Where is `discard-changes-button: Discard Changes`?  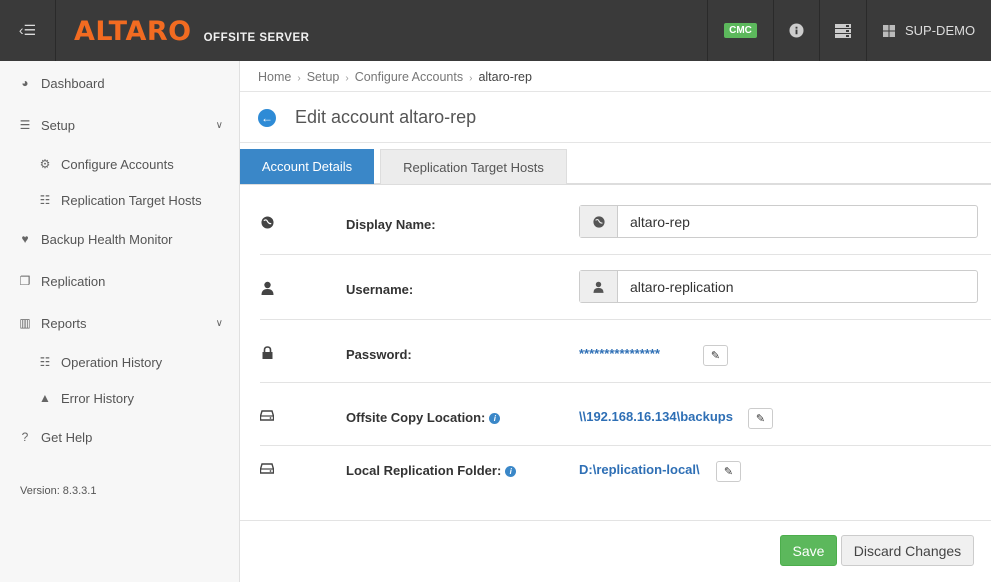 discard-changes-button: Discard Changes is located at coordinates (907, 550).